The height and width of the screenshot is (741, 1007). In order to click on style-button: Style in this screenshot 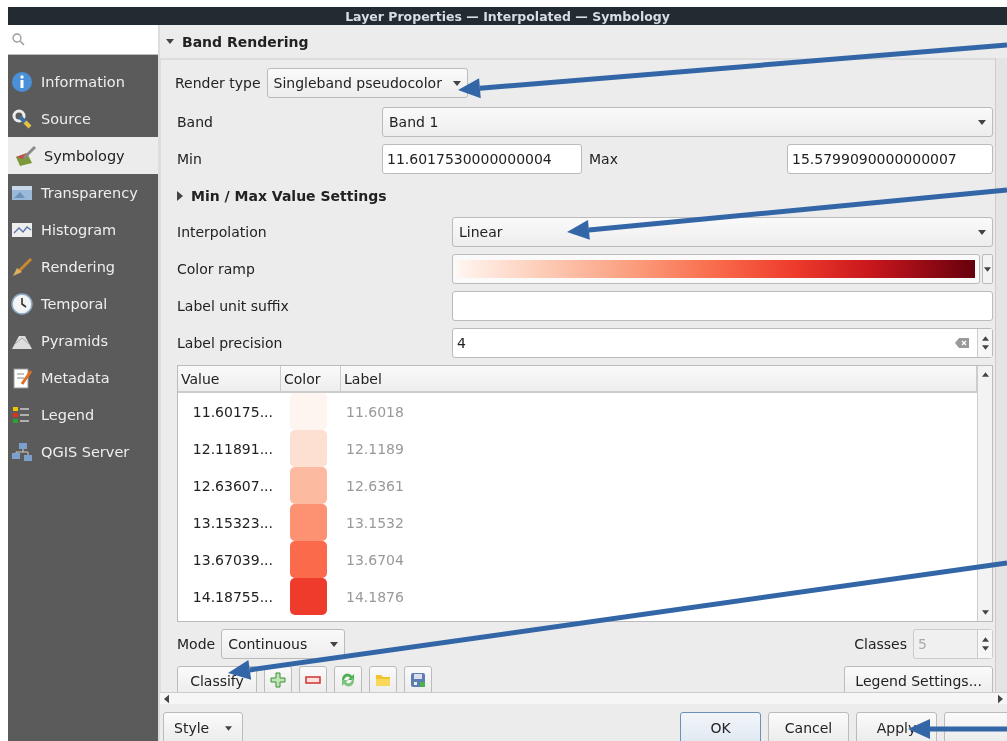, I will do `click(203, 726)`.